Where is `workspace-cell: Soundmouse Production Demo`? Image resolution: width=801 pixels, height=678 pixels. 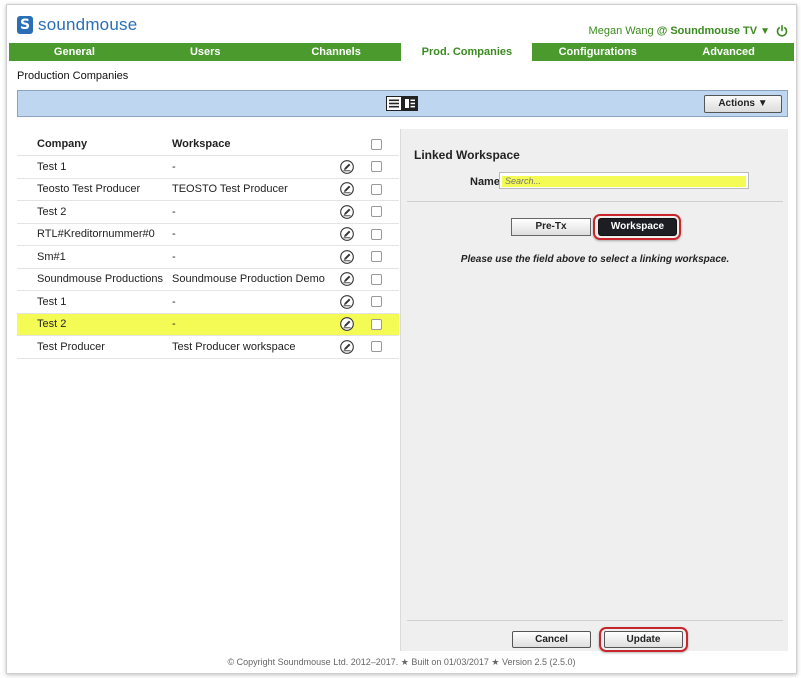
workspace-cell: Soundmouse Production Demo is located at coordinates (248, 279).